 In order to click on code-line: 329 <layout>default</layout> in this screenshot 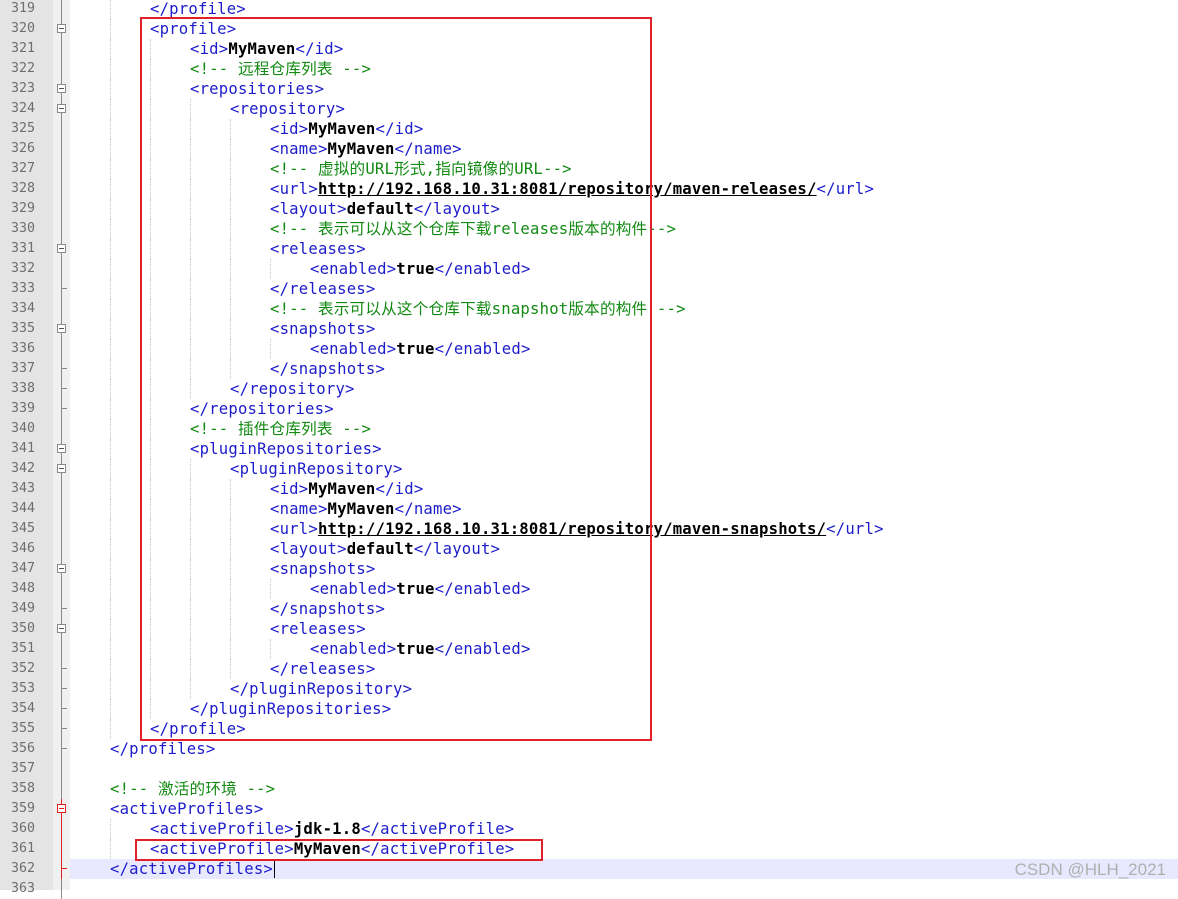, I will do `click(589, 209)`.